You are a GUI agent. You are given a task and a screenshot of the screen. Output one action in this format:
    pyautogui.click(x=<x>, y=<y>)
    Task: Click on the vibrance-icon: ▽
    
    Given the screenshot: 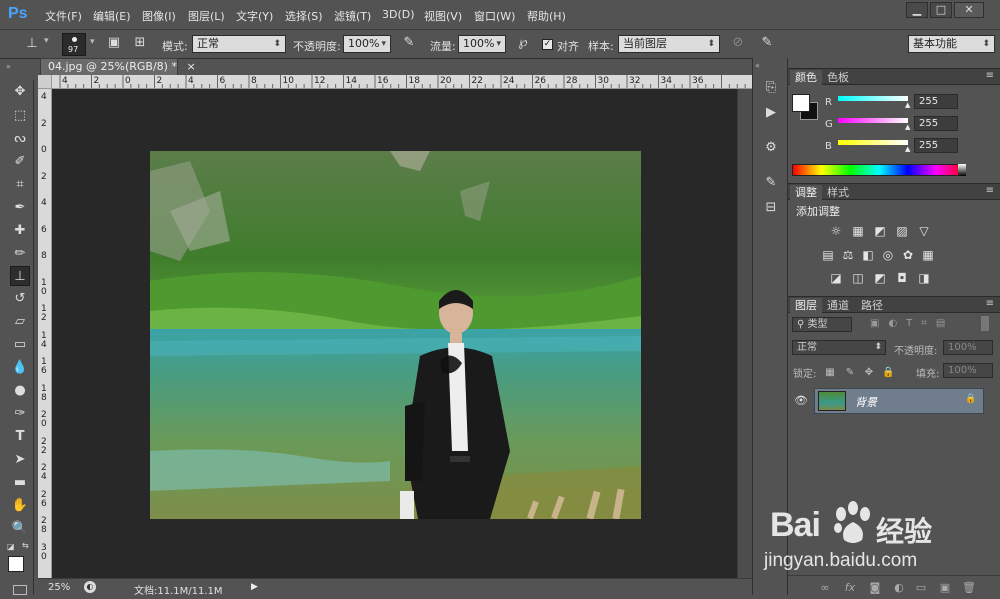 What is the action you would take?
    pyautogui.click(x=924, y=231)
    